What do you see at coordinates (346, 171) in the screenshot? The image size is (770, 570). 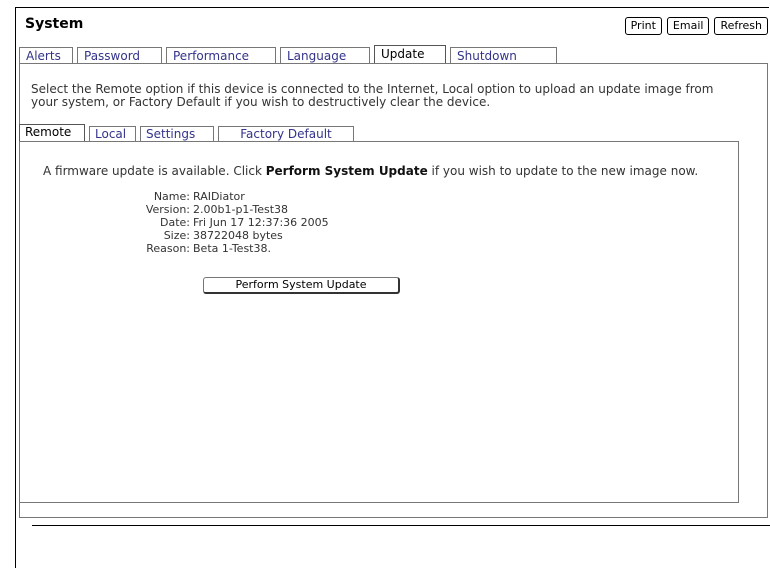 I see `avail-text-bold: Perform System Update` at bounding box center [346, 171].